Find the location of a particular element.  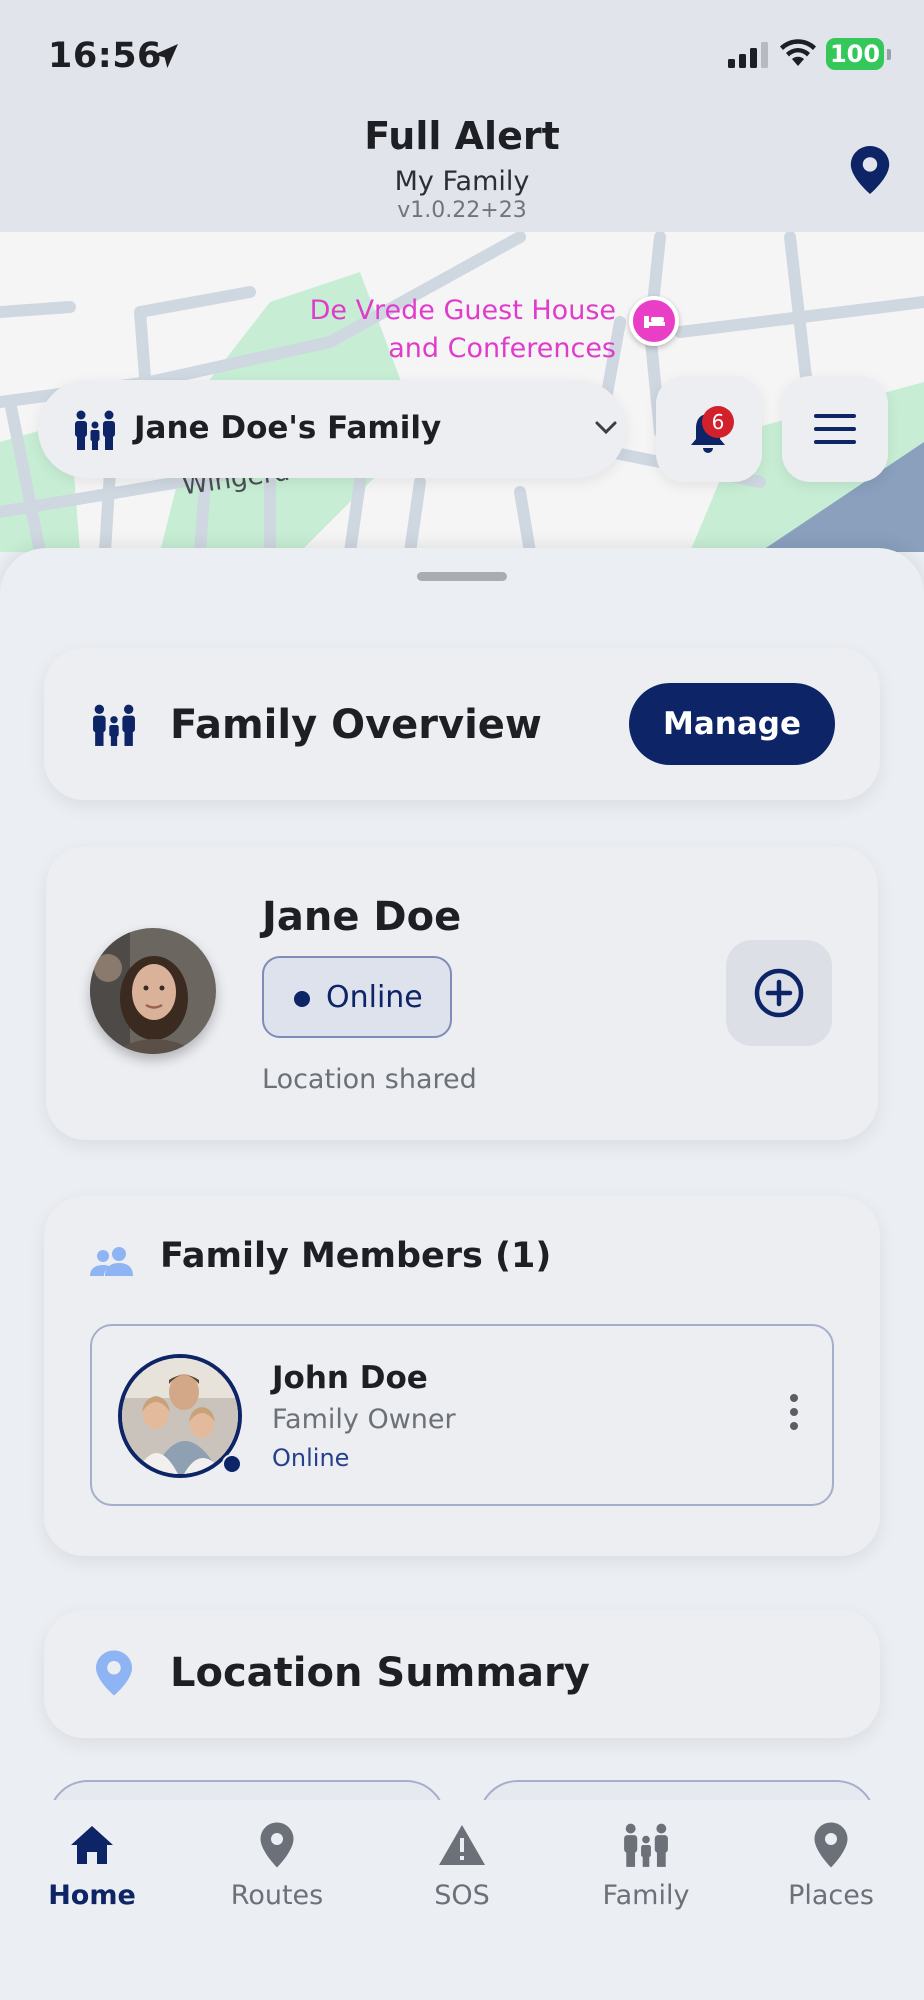

status-bar: 16:56 100 is located at coordinates (462, 55).